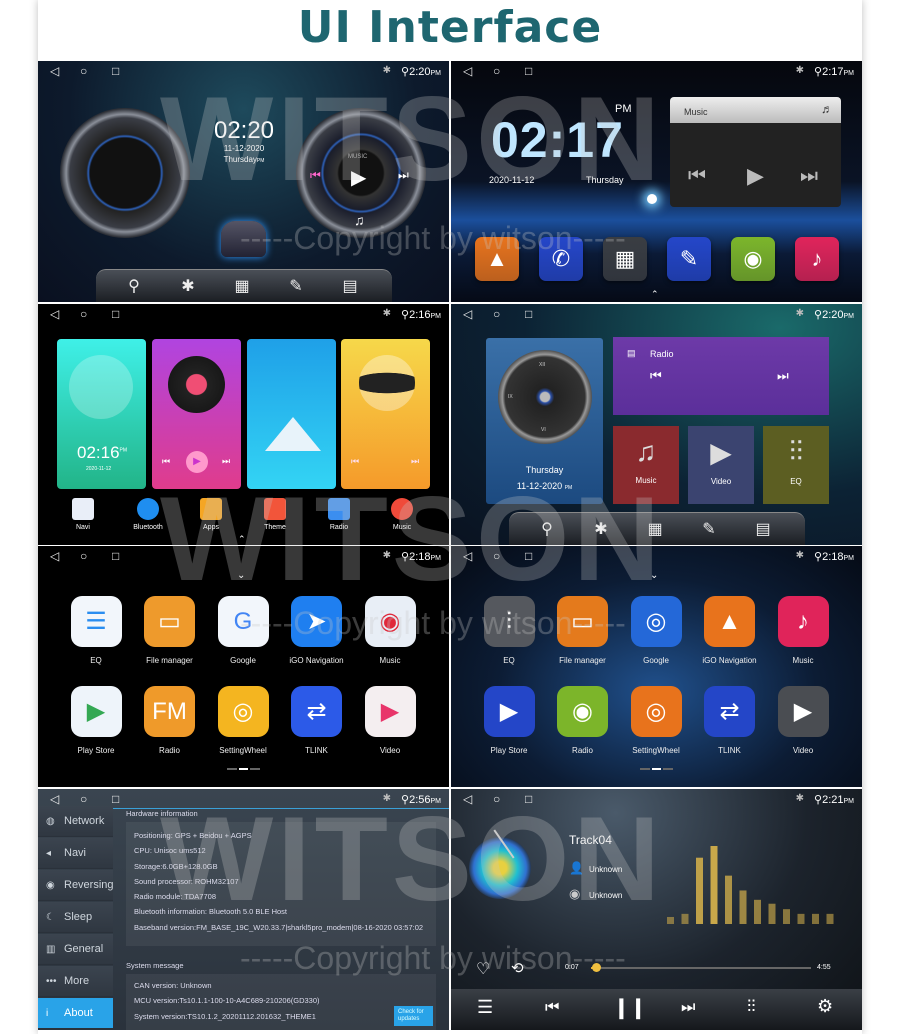 This screenshot has width=900, height=1034. I want to click on menu-item-network: ◍ Network, so click(75, 821).